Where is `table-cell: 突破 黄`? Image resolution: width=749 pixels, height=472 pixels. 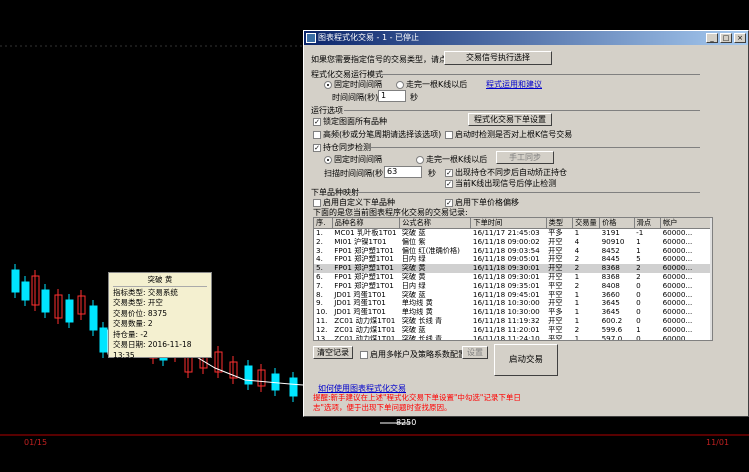 table-cell: 突破 黄 is located at coordinates (435, 268).